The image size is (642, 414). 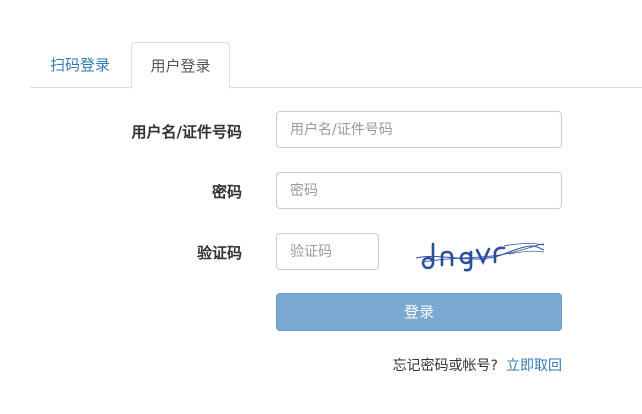 What do you see at coordinates (180, 65) in the screenshot?
I see `tab-user-login: 用户登录` at bounding box center [180, 65].